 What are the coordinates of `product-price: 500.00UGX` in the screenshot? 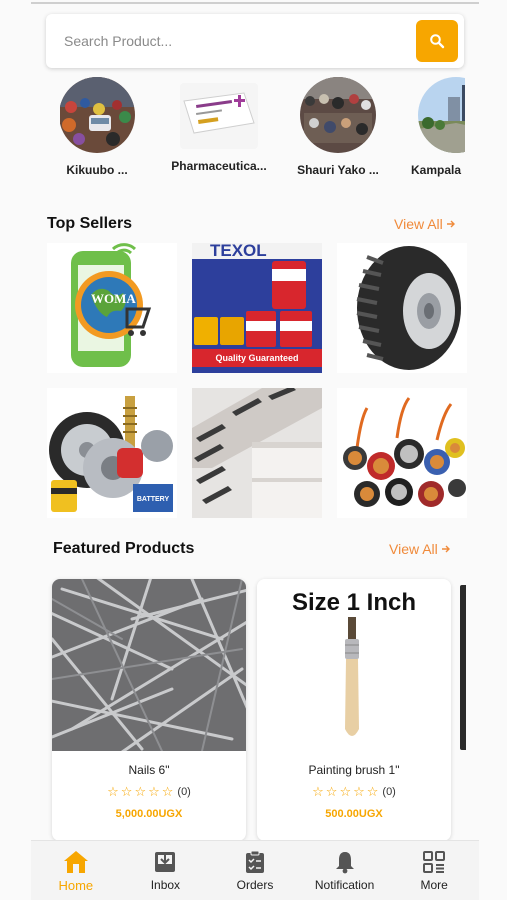 It's located at (354, 814).